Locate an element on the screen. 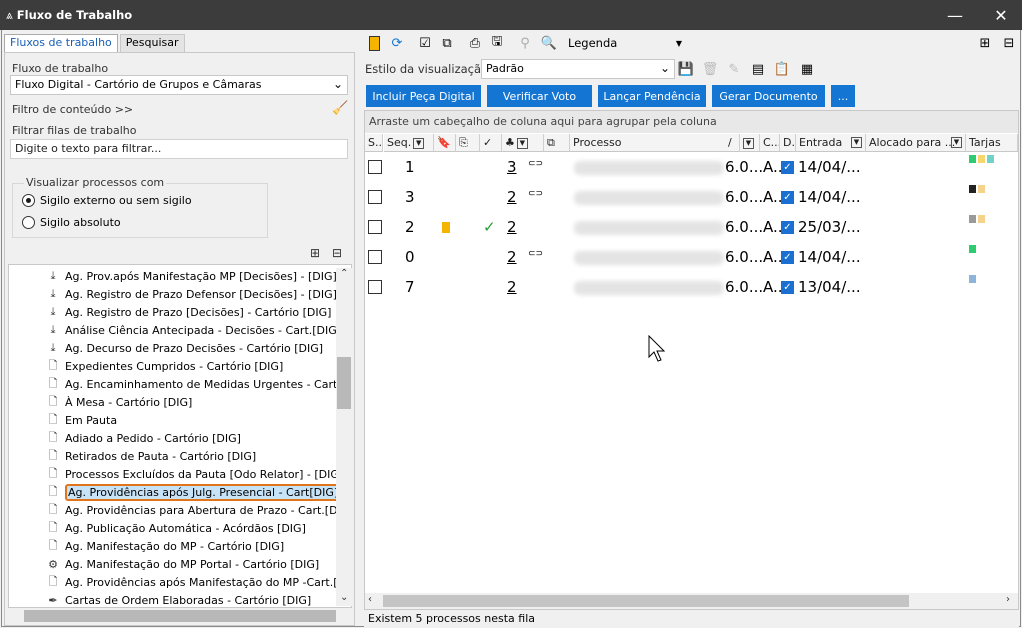 This screenshot has width=1022, height=628. tree-item: 🗋 Adiado a Pedido - Cartório [DIG] is located at coordinates (143, 438).